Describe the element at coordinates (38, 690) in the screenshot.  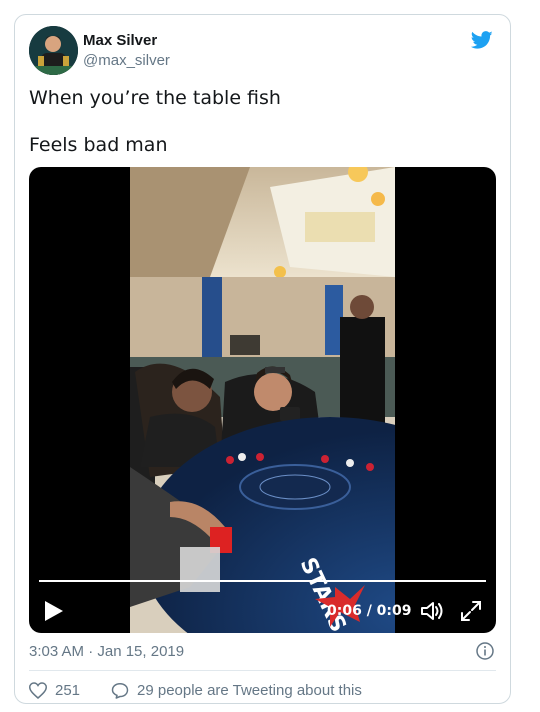
I see `heart-icon` at that location.